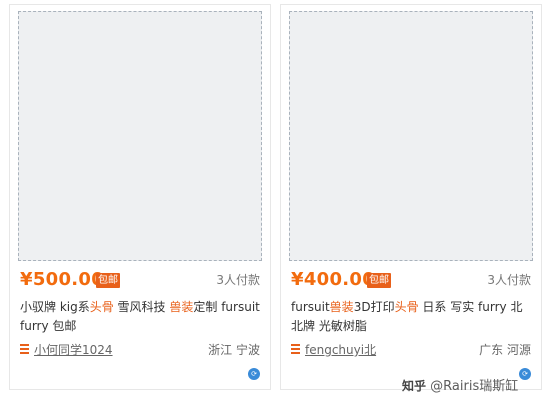  Describe the element at coordinates (411, 280) in the screenshot. I see `price-row: ¥400.00 包邮 3人付款` at that location.